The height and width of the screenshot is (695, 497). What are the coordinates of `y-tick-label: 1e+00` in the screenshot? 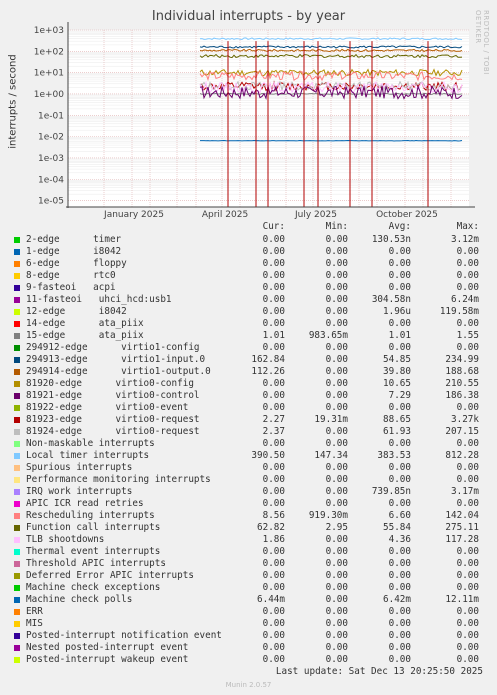 It's located at (49, 95).